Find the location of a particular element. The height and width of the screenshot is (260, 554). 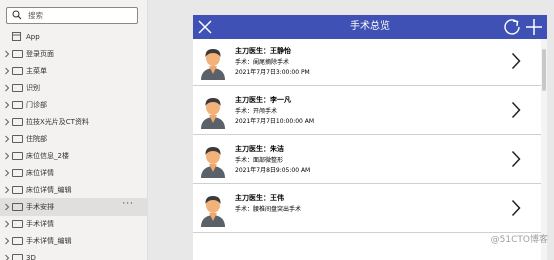

tree-item-screen: 手术详情 is located at coordinates (74, 224).